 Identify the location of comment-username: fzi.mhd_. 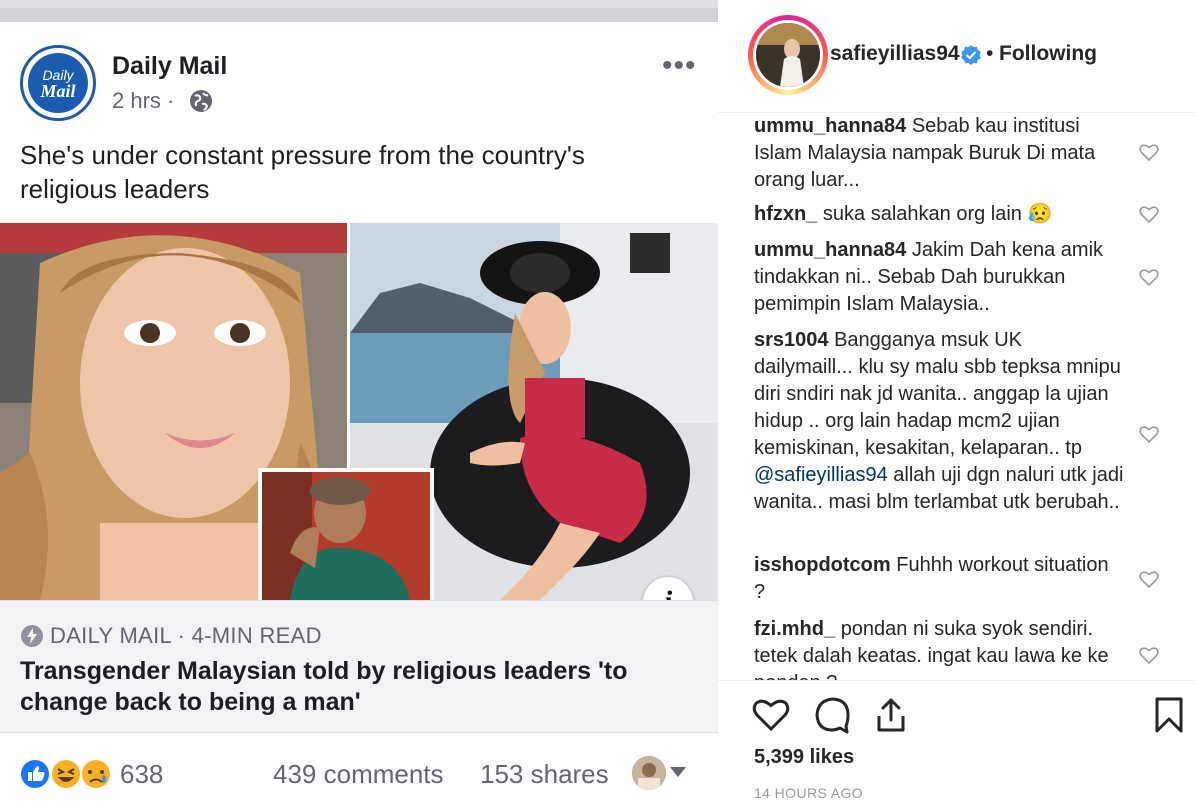
(794, 629).